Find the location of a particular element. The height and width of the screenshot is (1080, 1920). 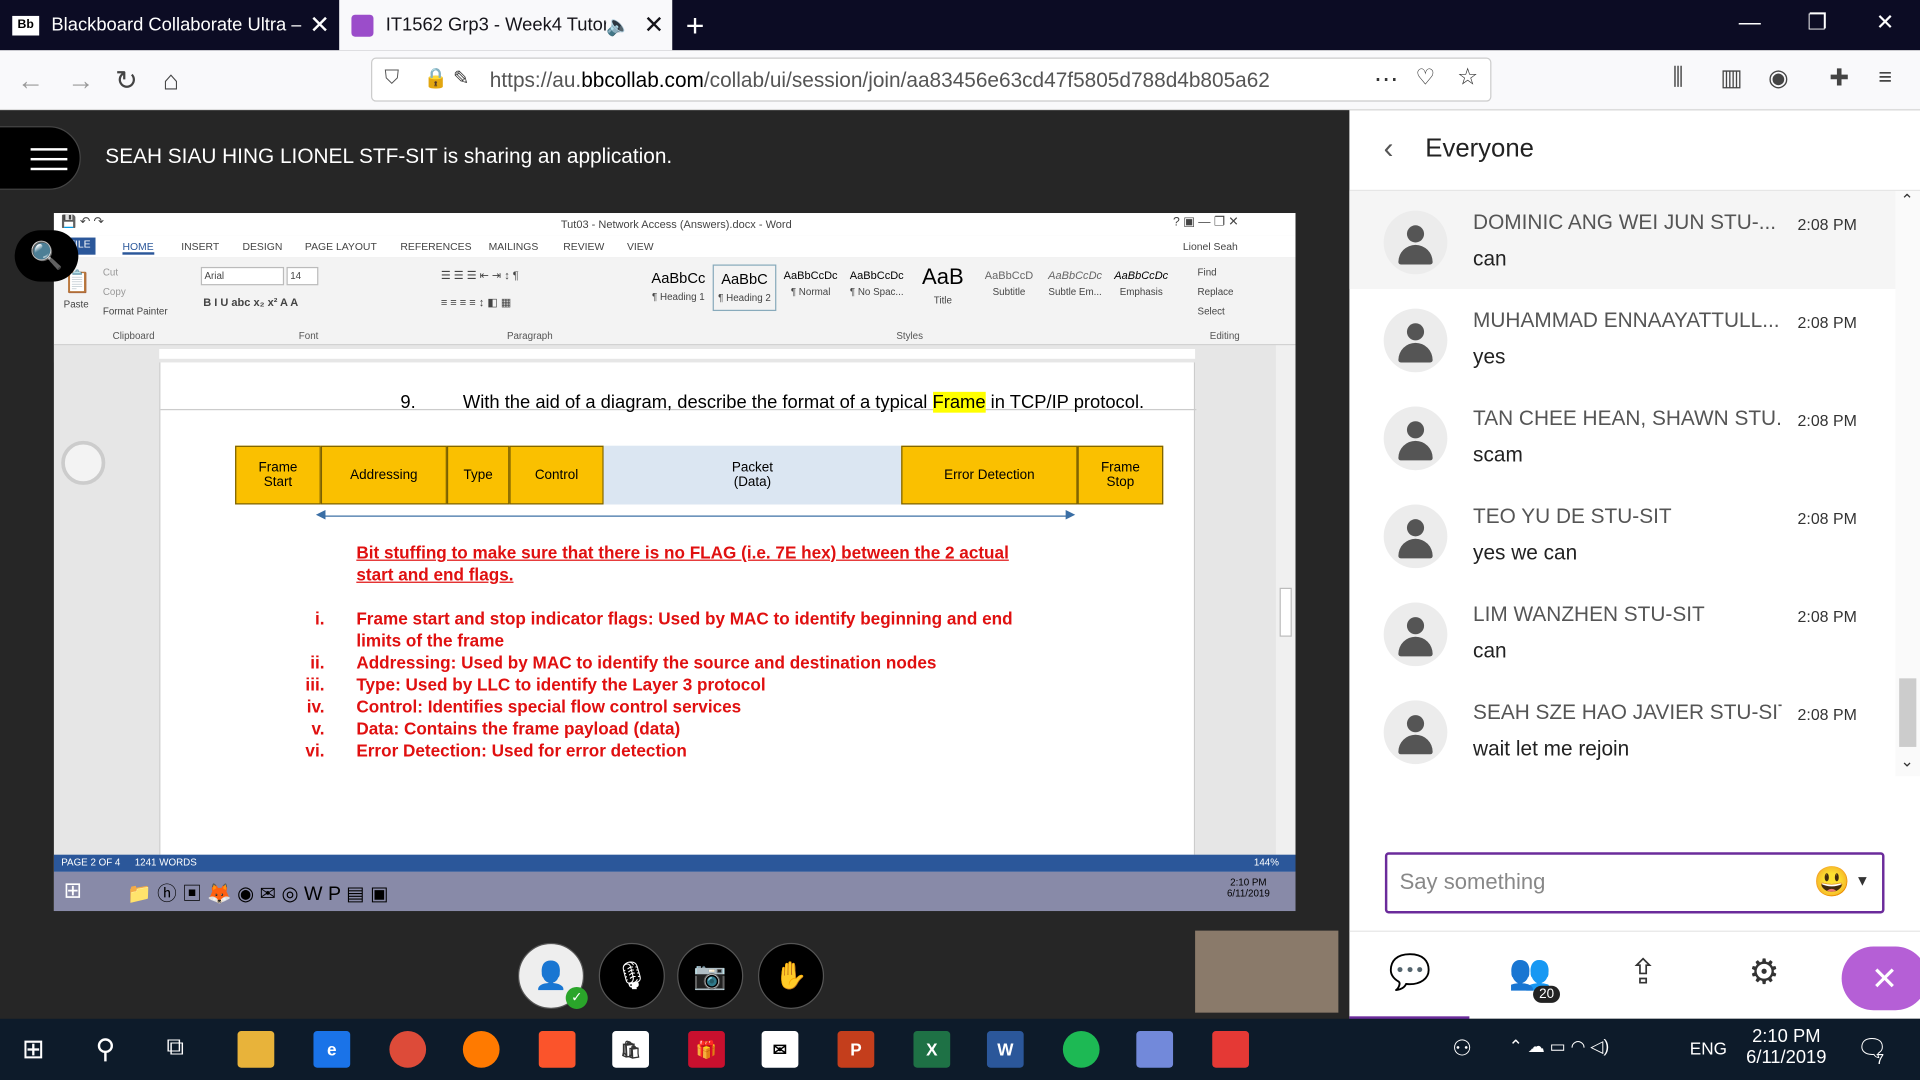

tab-title: IT1562 Grp3 - Week4 Tutori is located at coordinates (496, 25).